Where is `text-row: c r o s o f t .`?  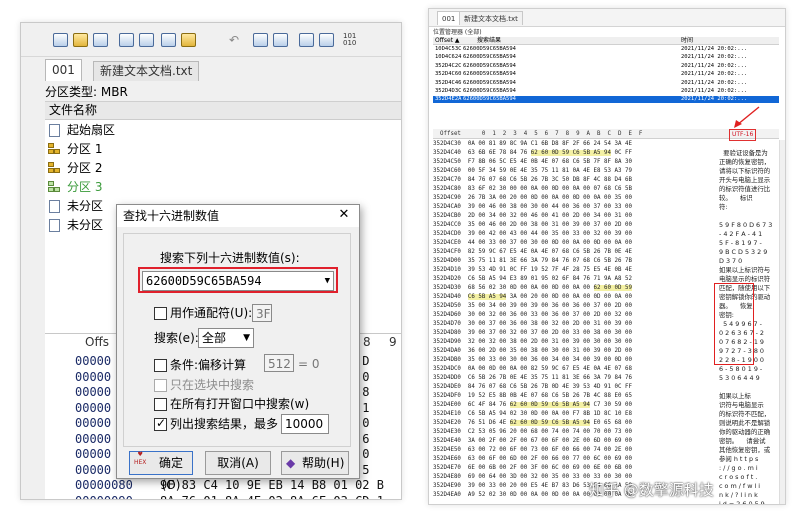
text-row: c r o s o f t . is located at coordinates (738, 477).